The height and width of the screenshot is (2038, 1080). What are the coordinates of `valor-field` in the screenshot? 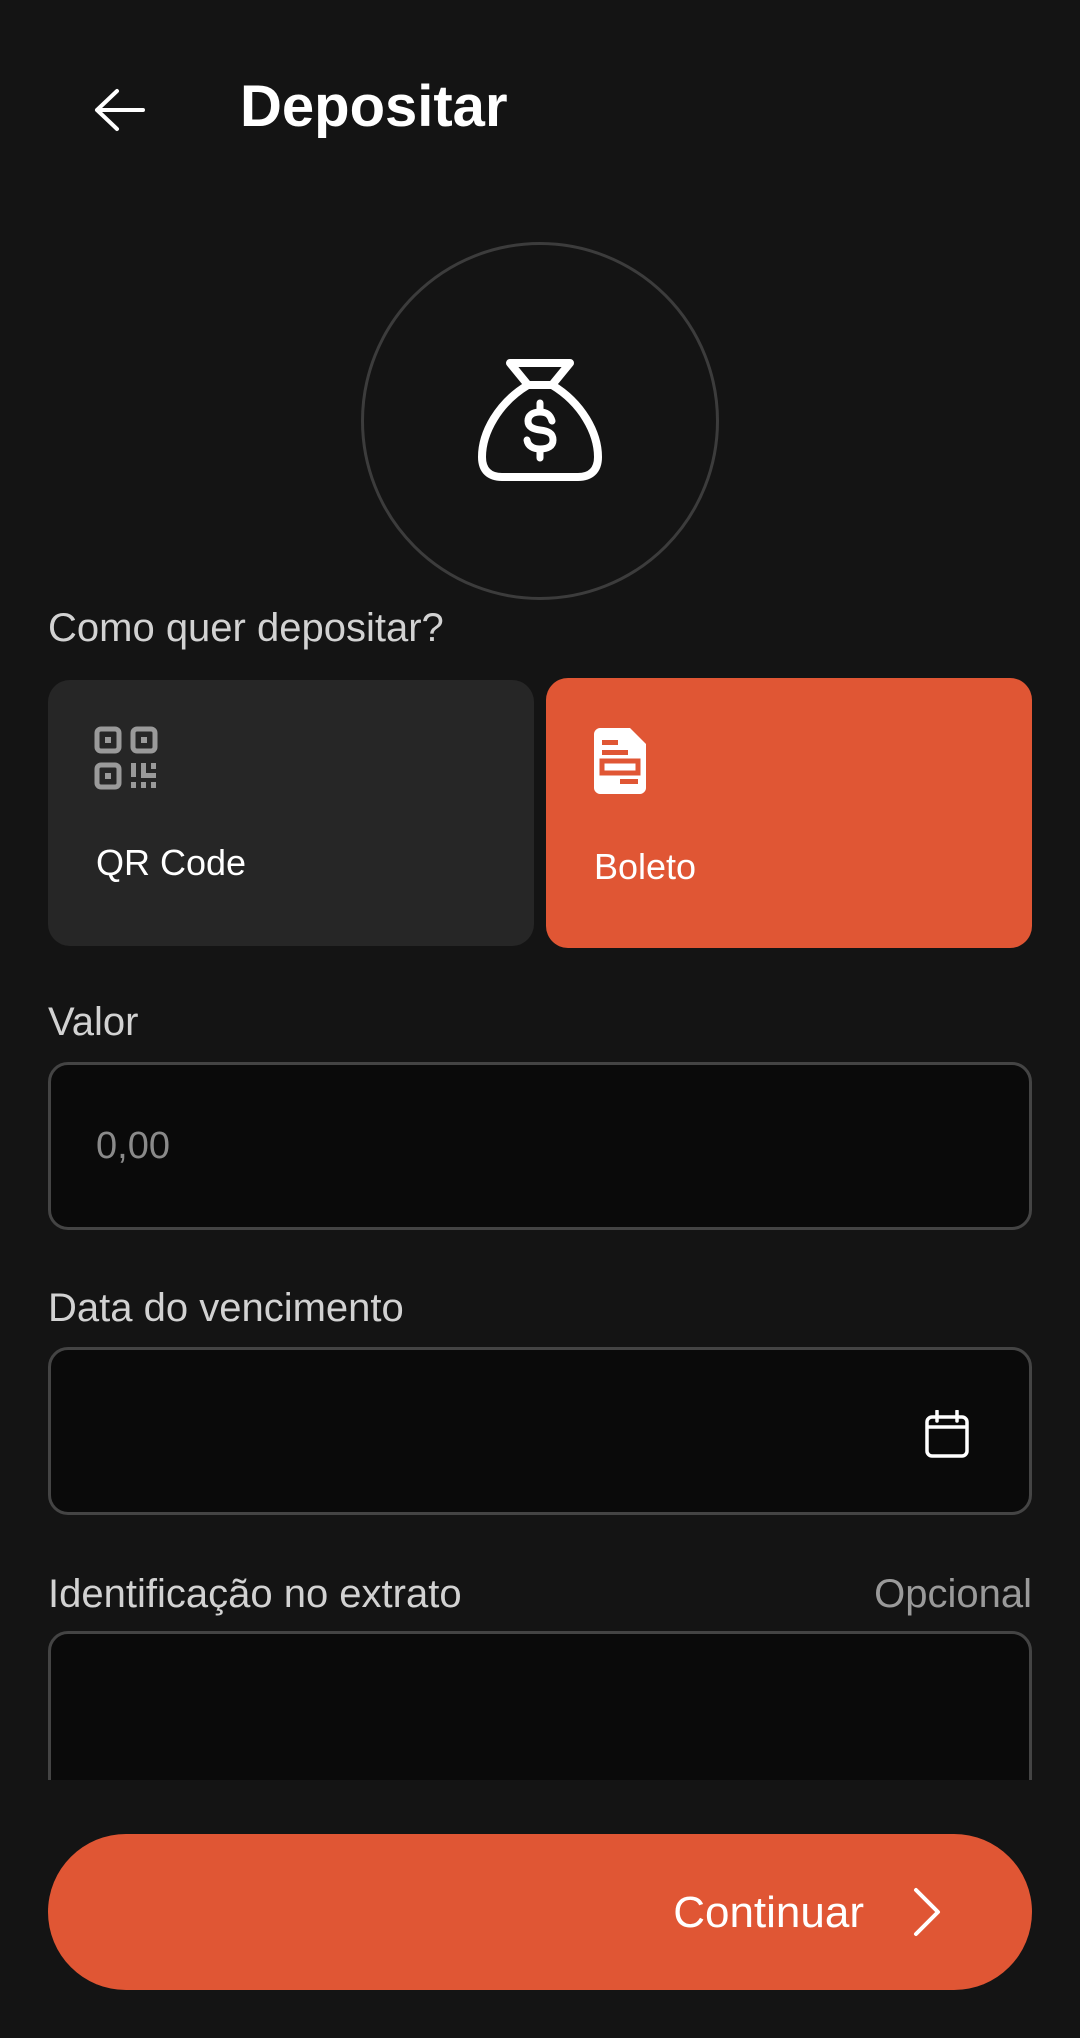 It's located at (540, 1146).